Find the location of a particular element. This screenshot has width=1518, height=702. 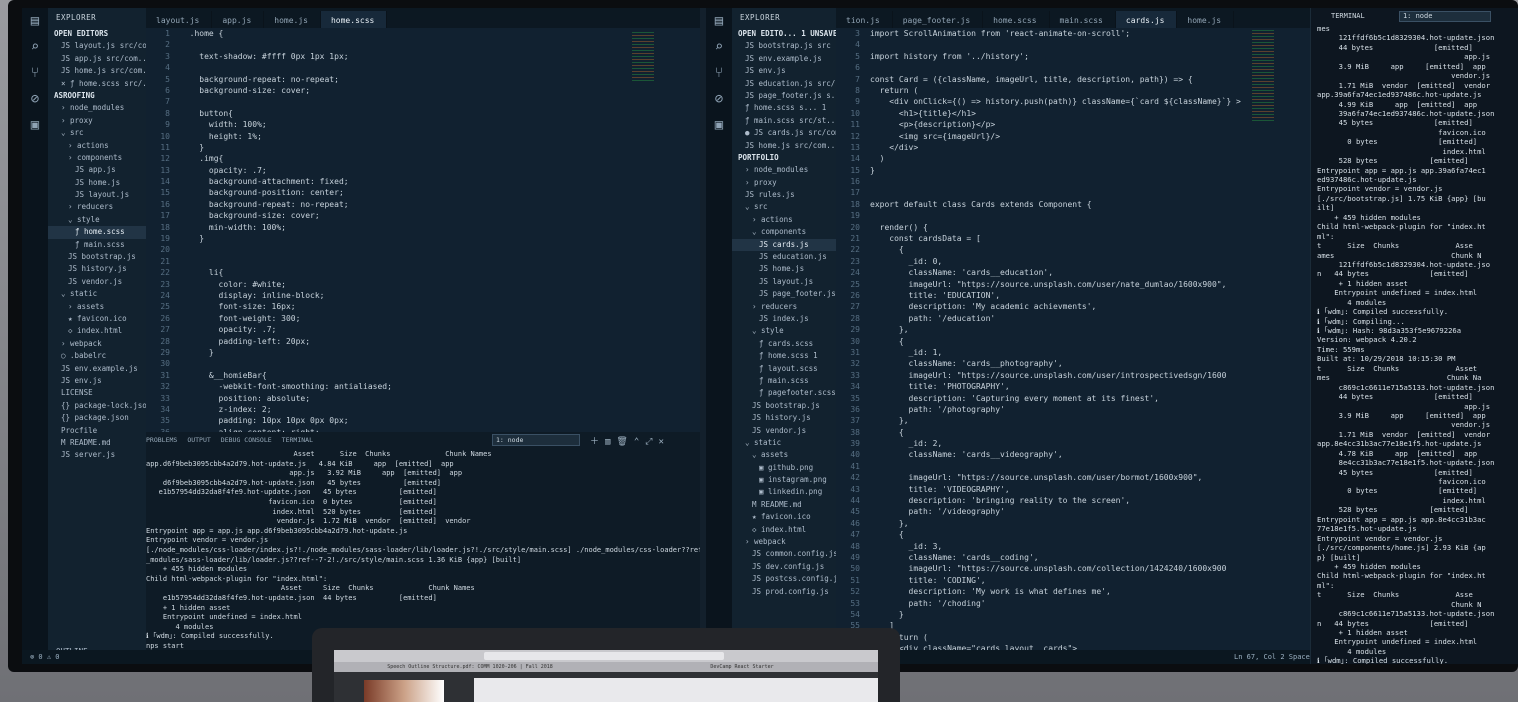

tree-item: JS app.js is located at coordinates (97, 170).